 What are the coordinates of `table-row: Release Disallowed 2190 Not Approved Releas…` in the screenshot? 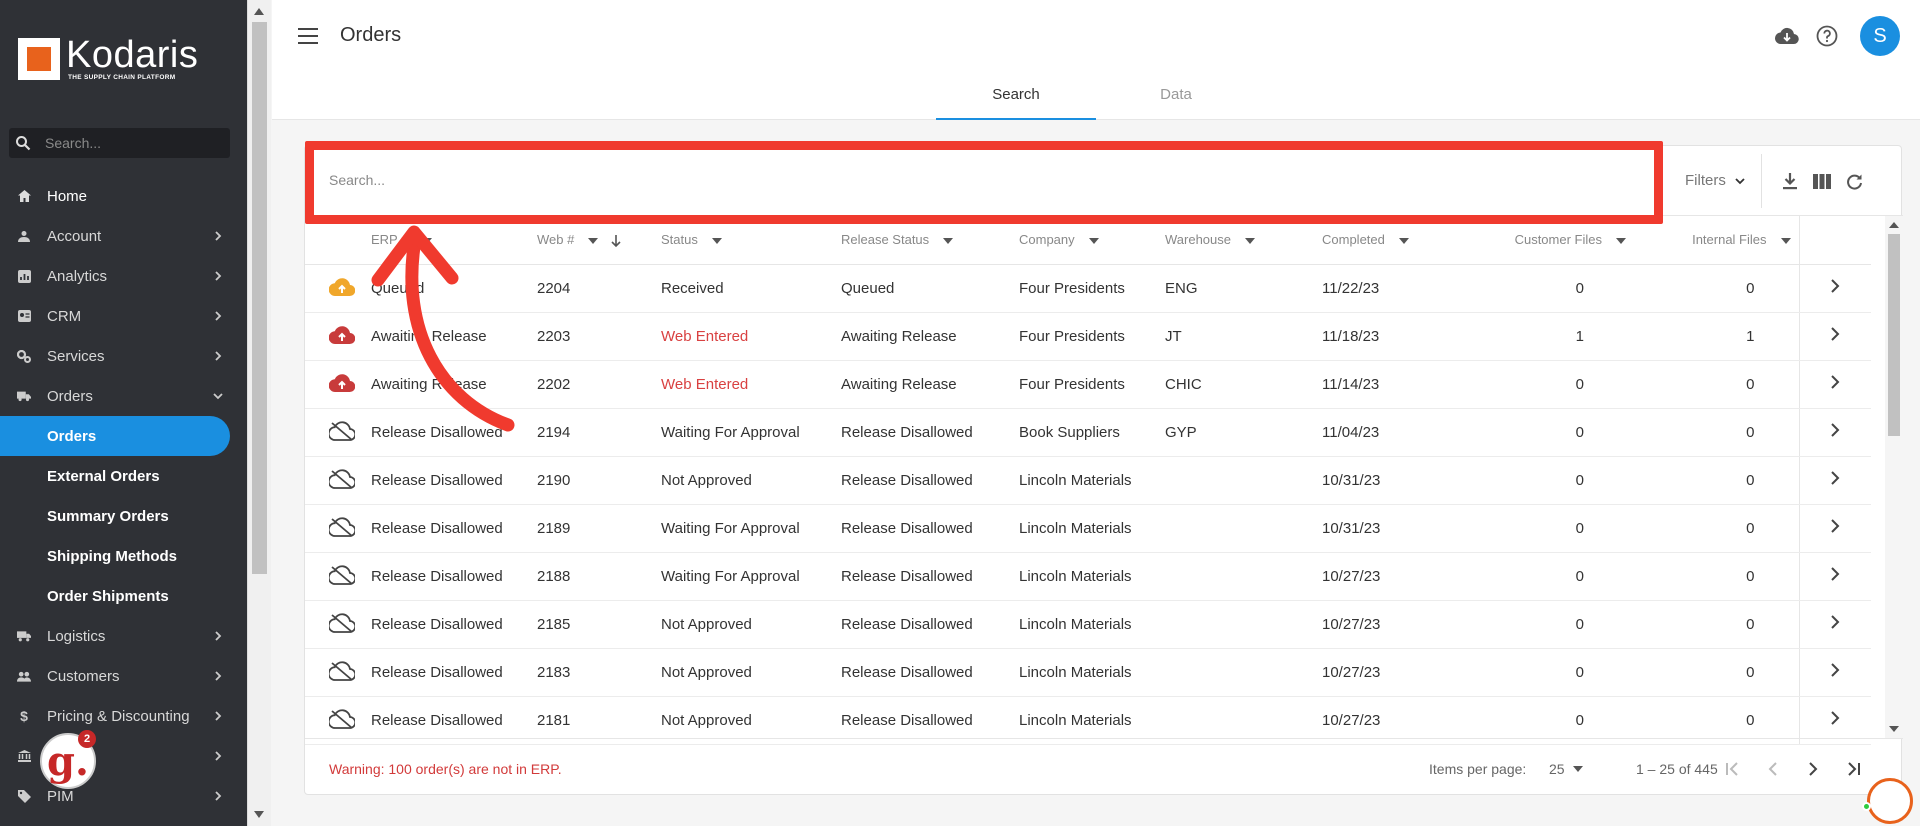 It's located at (1088, 480).